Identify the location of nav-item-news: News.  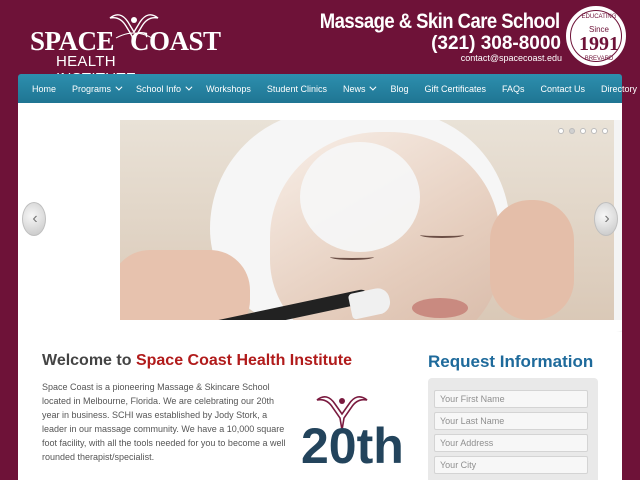
(359, 89).